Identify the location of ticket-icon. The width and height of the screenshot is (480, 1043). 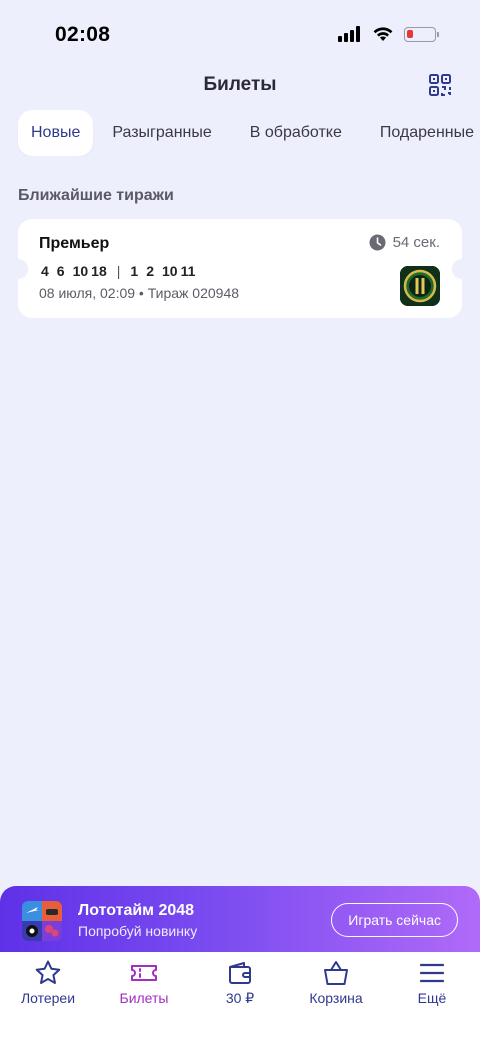
(144, 973).